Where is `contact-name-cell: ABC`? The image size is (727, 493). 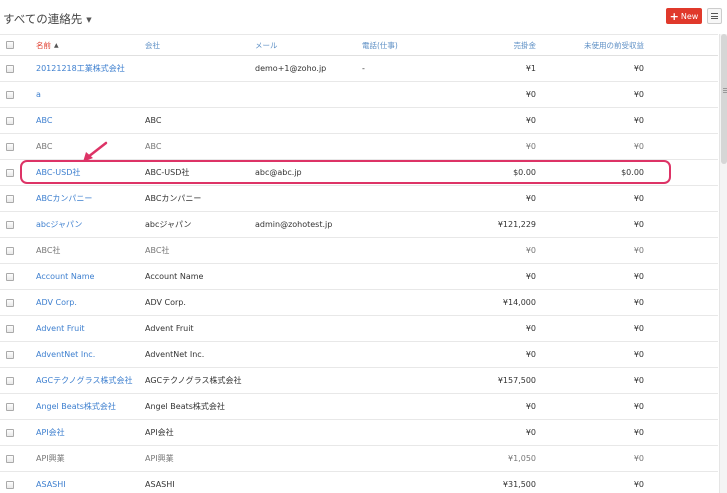
contact-name-cell: ABC is located at coordinates (88, 146).